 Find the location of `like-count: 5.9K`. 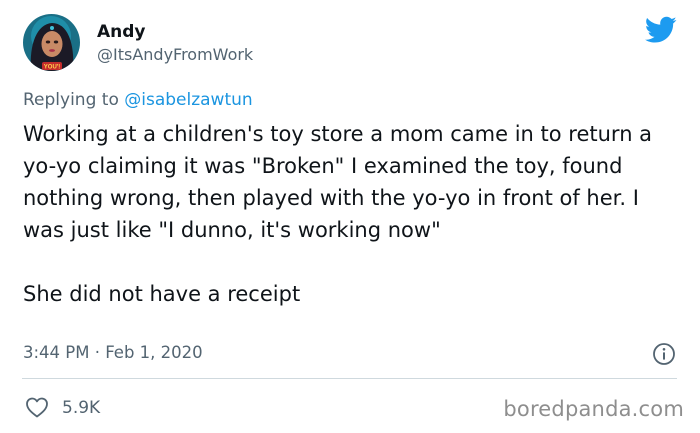

like-count: 5.9K is located at coordinates (81, 408).